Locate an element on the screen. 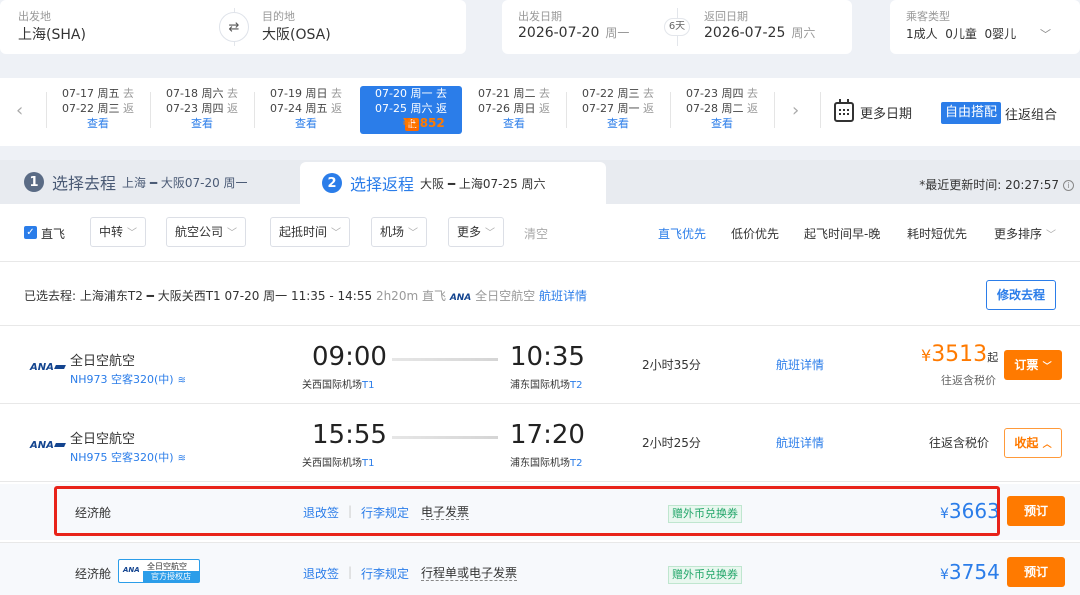 Image resolution: width=1080 pixels, height=595 pixels. departure-time: 15:55 is located at coordinates (349, 435).